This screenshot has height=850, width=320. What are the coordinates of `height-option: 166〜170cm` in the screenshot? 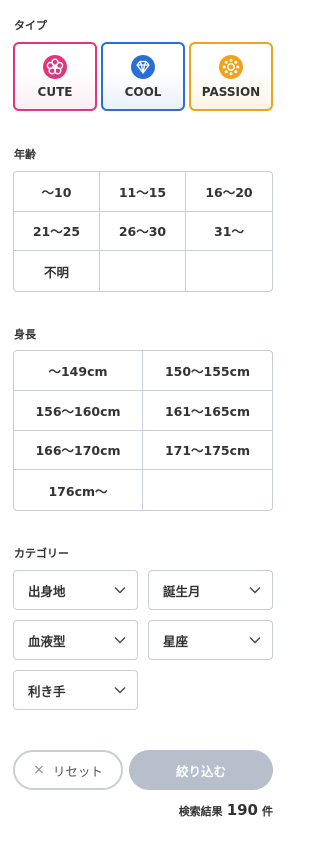 It's located at (78, 450).